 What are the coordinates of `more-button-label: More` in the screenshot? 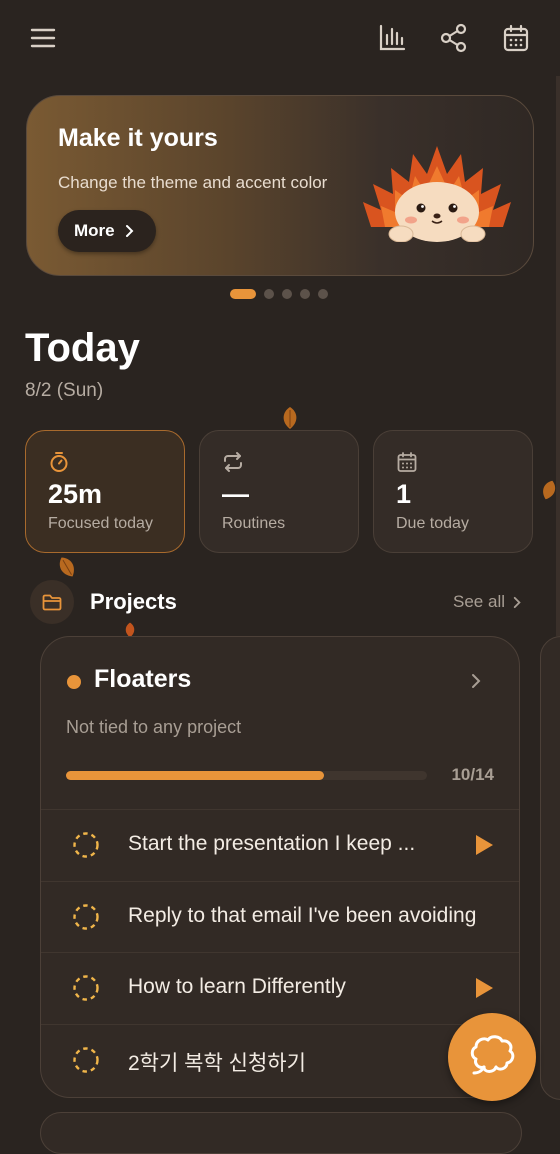 It's located at (94, 230).